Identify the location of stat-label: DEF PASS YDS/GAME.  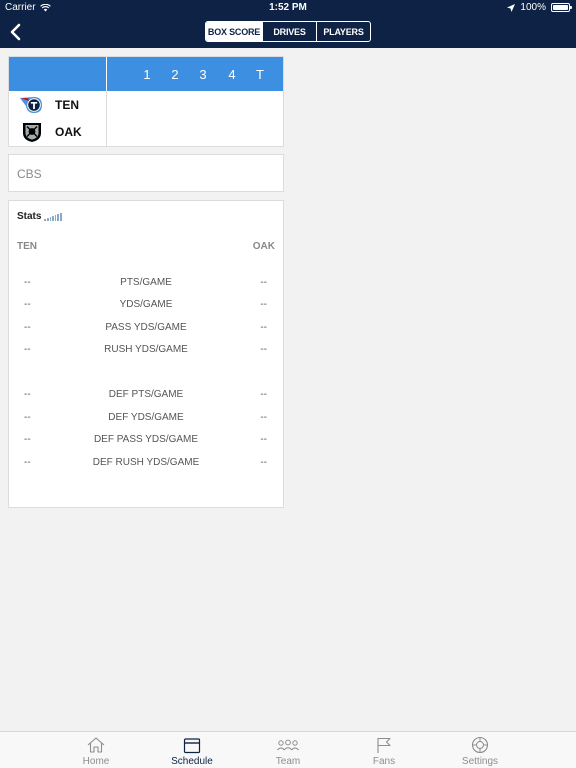
(146, 439).